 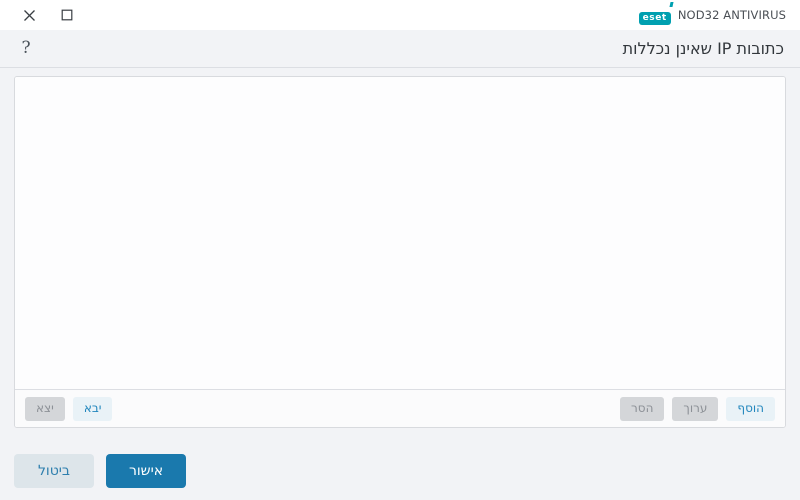 What do you see at coordinates (642, 408) in the screenshot?
I see `remove-button: הסר` at bounding box center [642, 408].